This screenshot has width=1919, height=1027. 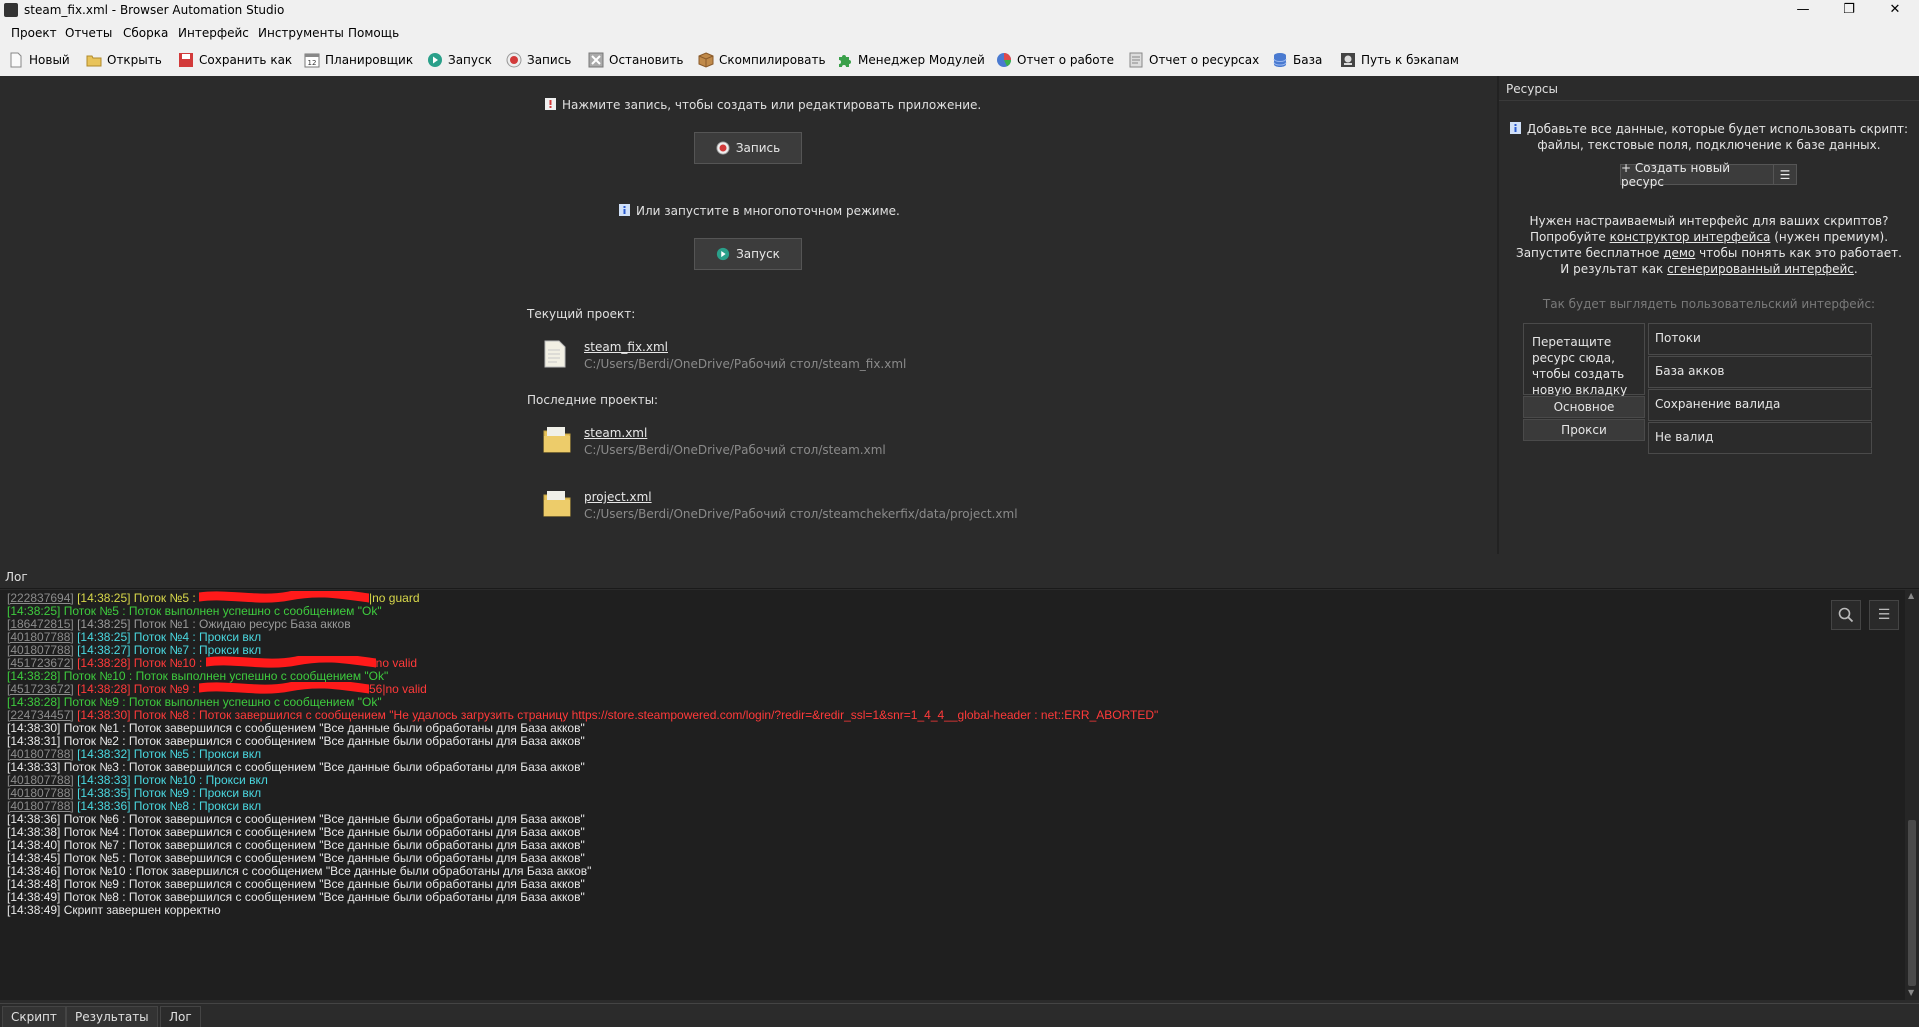 What do you see at coordinates (1679, 253) in the screenshot?
I see `demo-link: демо` at bounding box center [1679, 253].